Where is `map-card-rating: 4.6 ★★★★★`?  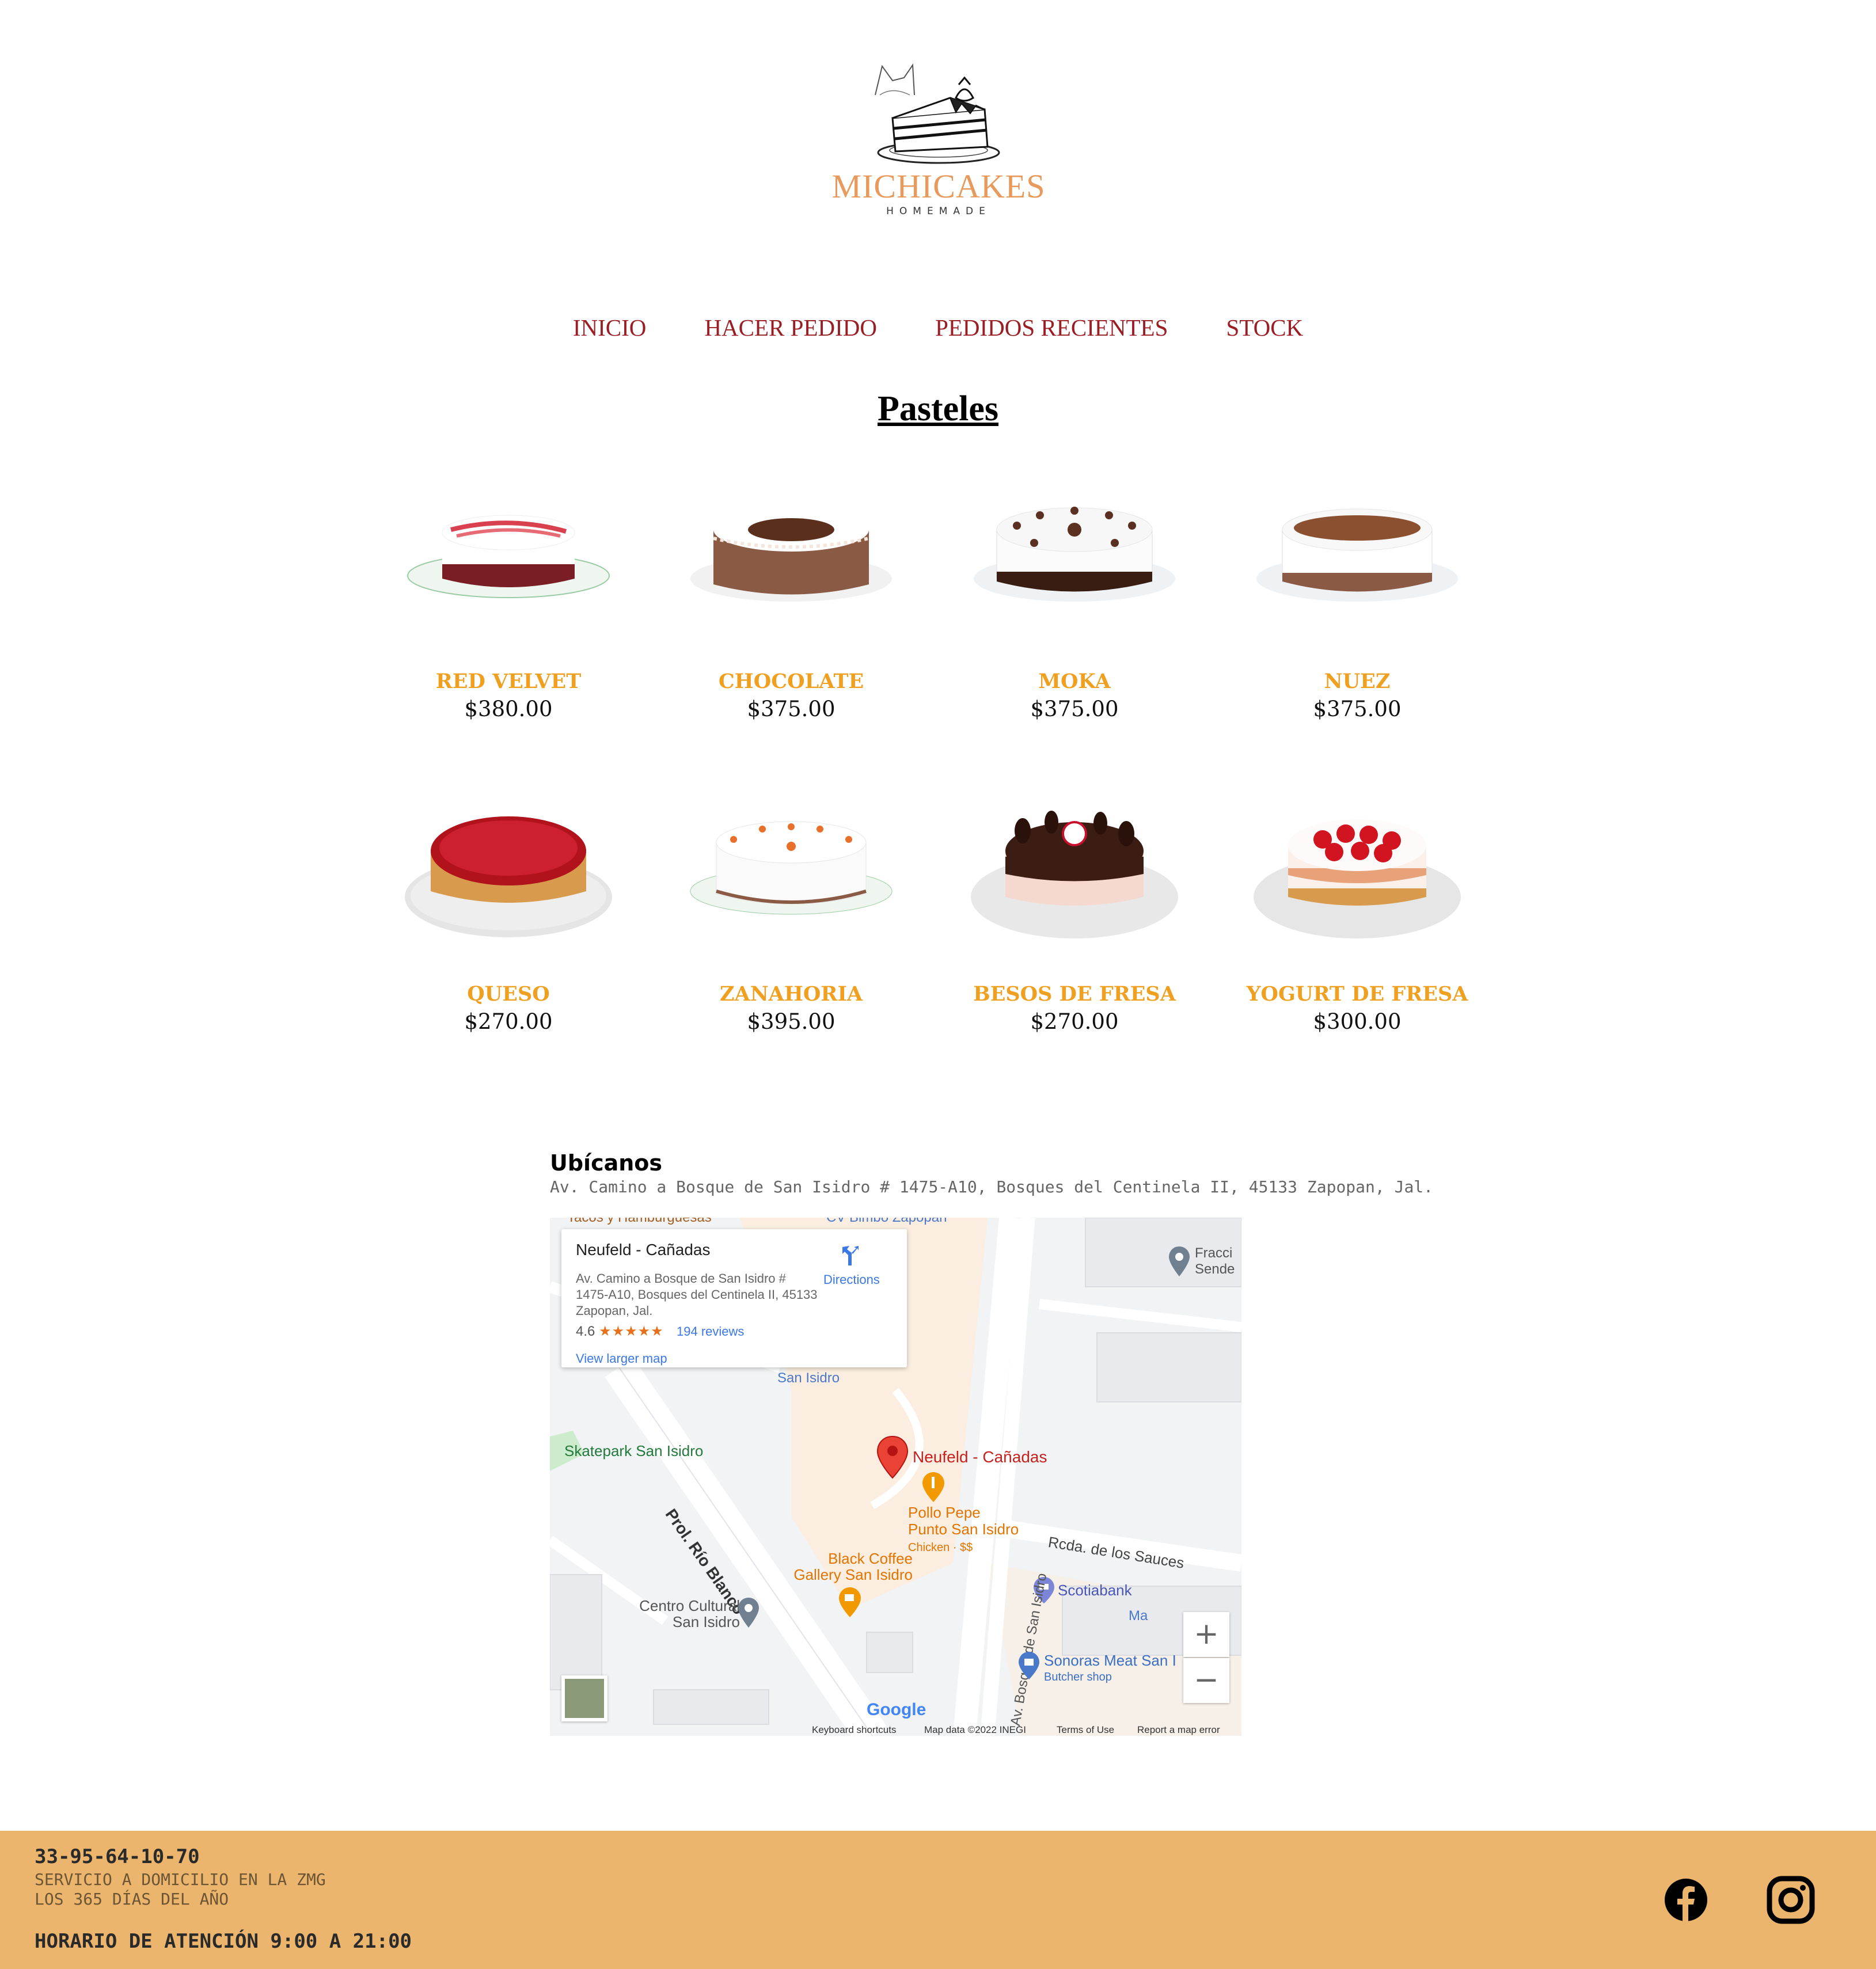 map-card-rating: 4.6 ★★★★★ is located at coordinates (620, 1331).